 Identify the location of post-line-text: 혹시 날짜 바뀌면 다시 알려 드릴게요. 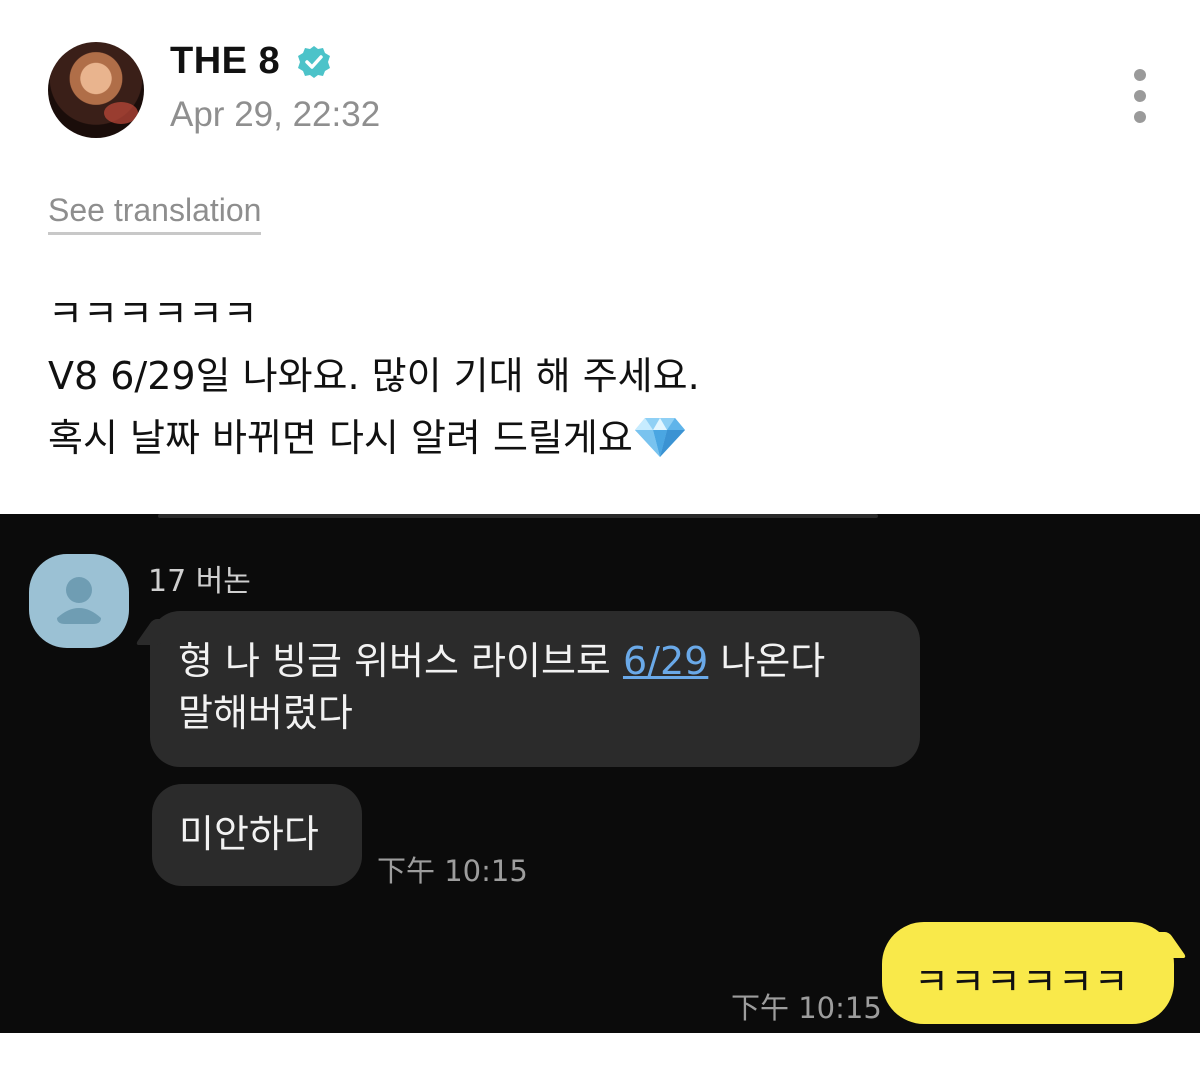
(340, 438).